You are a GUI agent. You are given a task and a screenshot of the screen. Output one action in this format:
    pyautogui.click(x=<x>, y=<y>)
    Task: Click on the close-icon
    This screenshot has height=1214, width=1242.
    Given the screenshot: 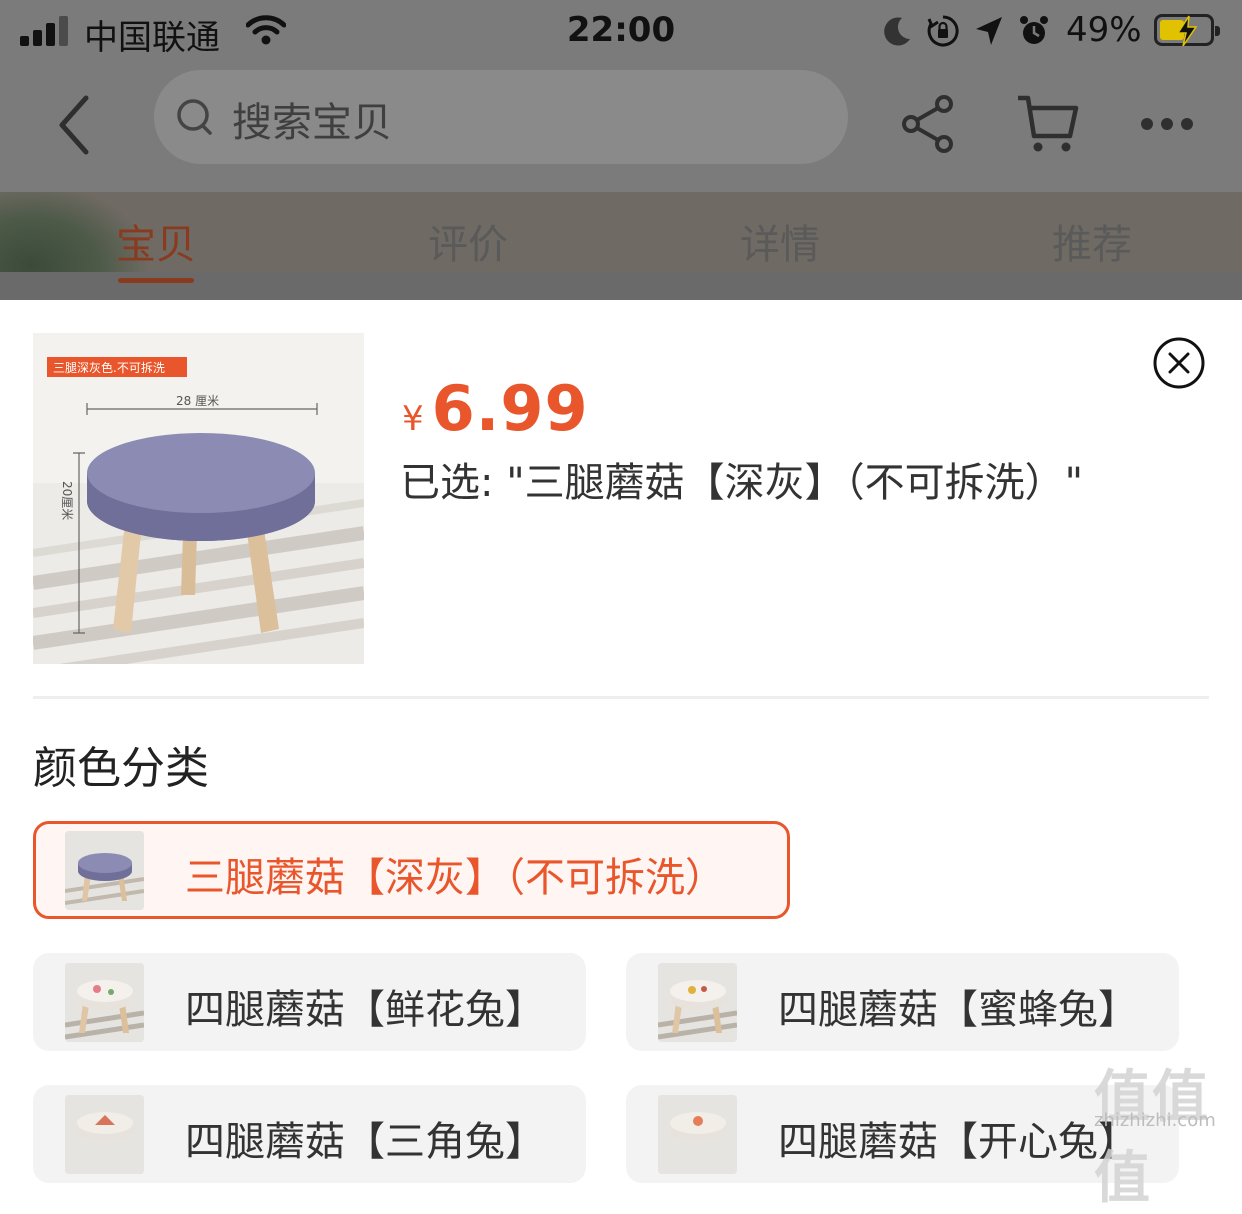 What is the action you would take?
    pyautogui.click(x=1179, y=363)
    